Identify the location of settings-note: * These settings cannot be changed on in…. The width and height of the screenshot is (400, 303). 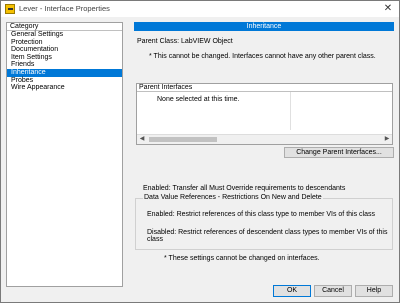
(242, 258).